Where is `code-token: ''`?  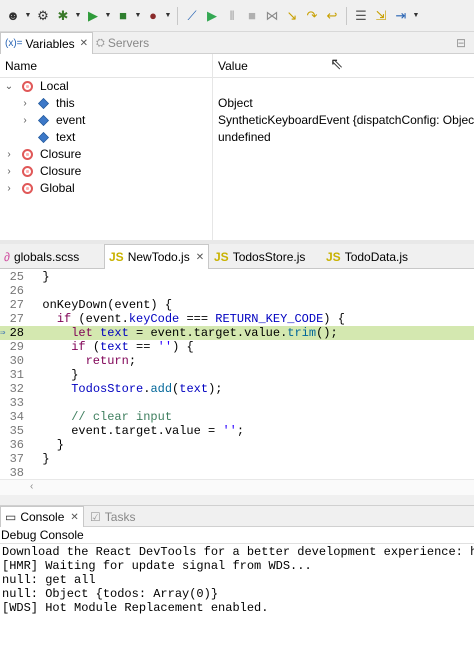
code-token: '' is located at coordinates (165, 347).